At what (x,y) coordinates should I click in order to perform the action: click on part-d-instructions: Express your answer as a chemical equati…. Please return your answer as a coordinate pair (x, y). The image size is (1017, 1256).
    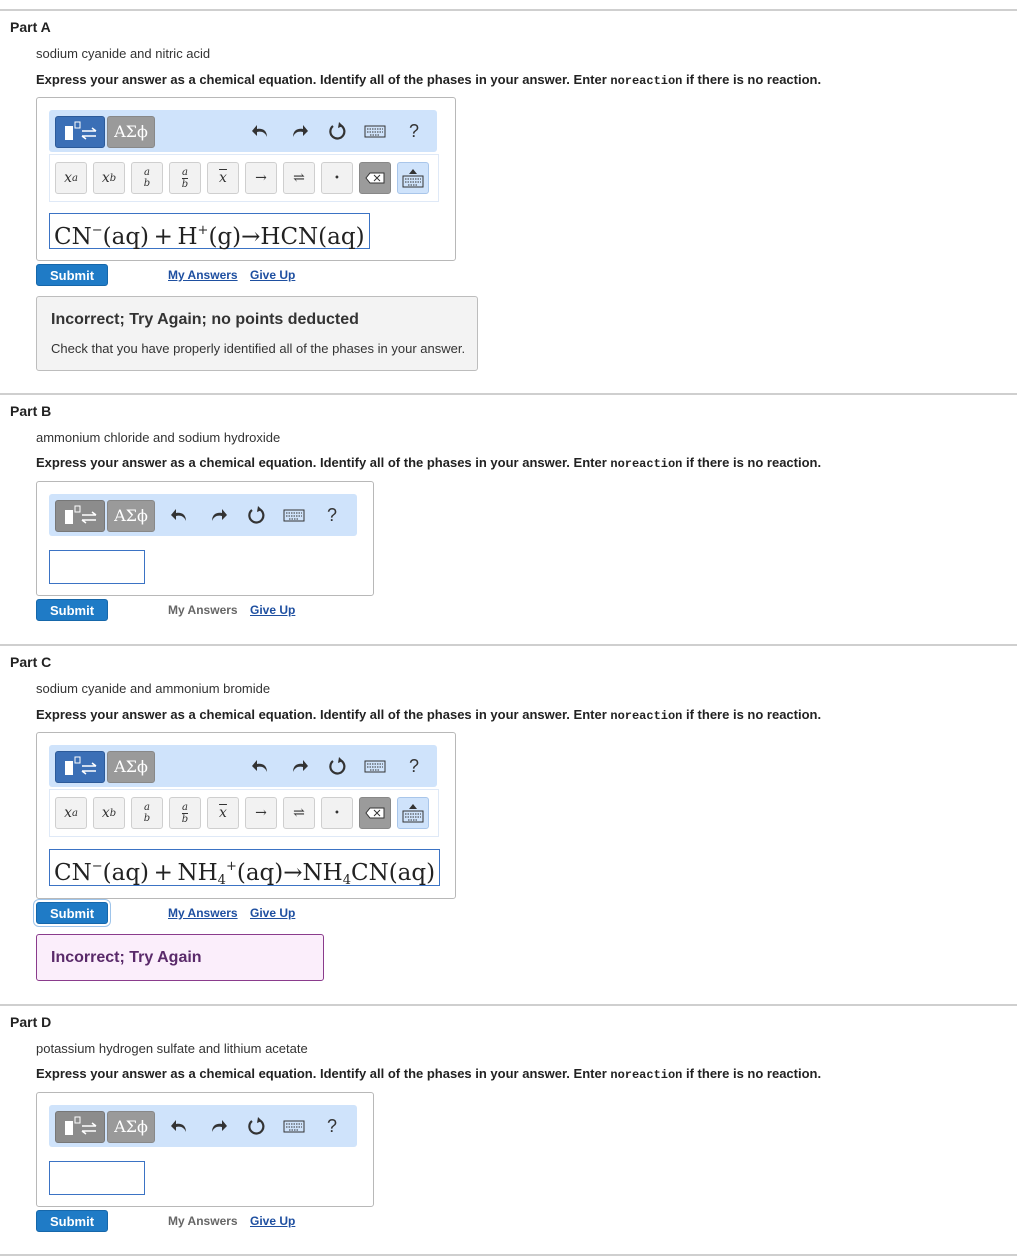
    Looking at the image, I should click on (429, 1074).